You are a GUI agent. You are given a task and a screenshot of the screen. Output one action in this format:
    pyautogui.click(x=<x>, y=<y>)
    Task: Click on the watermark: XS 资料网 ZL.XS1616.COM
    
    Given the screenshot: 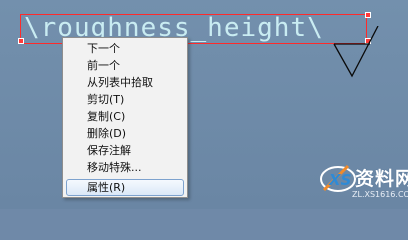 What is the action you would take?
    pyautogui.click(x=363, y=182)
    